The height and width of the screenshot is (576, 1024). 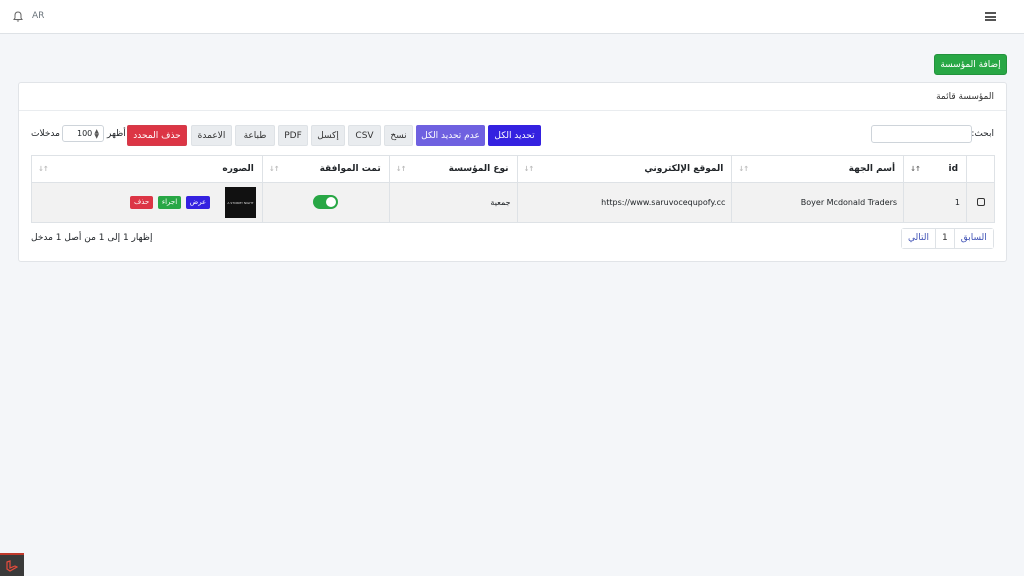 I want to click on card-title: المؤسسة قائمة, so click(x=965, y=97).